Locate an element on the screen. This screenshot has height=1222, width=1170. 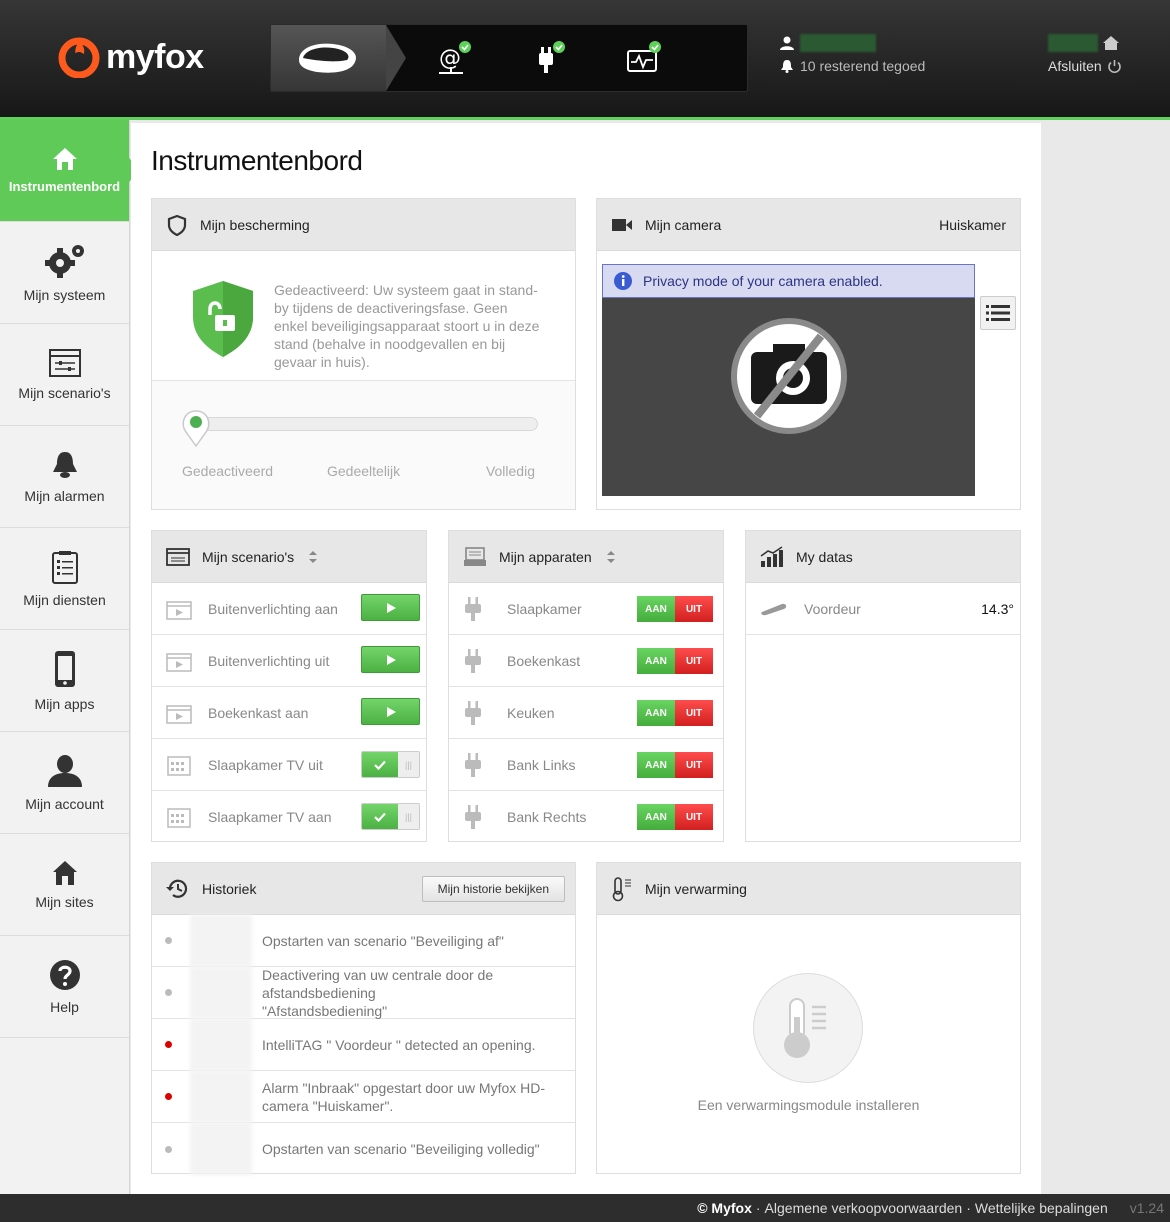
sidebar-item-mijn-diensten: Mijn diensten is located at coordinates (64, 579).